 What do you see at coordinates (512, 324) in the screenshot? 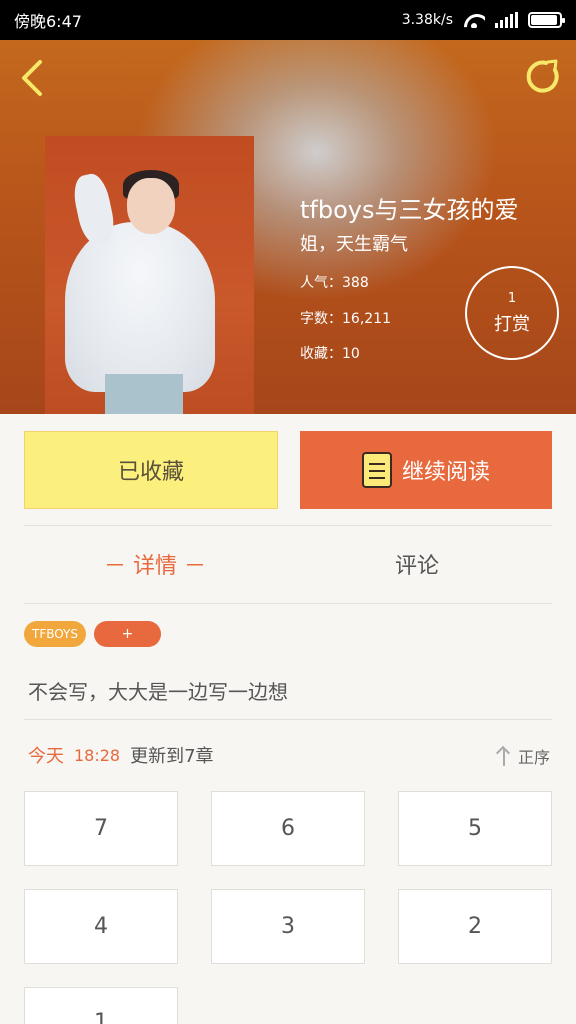
I see `tip-label: 打赏` at bounding box center [512, 324].